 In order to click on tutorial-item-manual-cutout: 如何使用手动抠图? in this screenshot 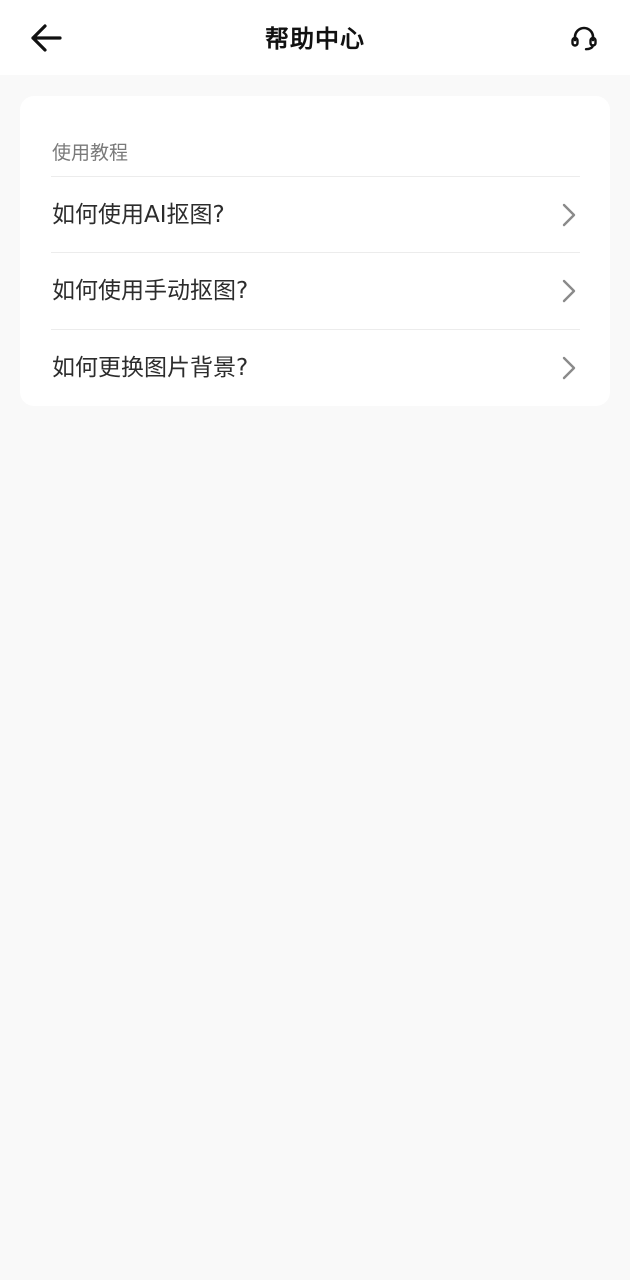, I will do `click(315, 291)`.